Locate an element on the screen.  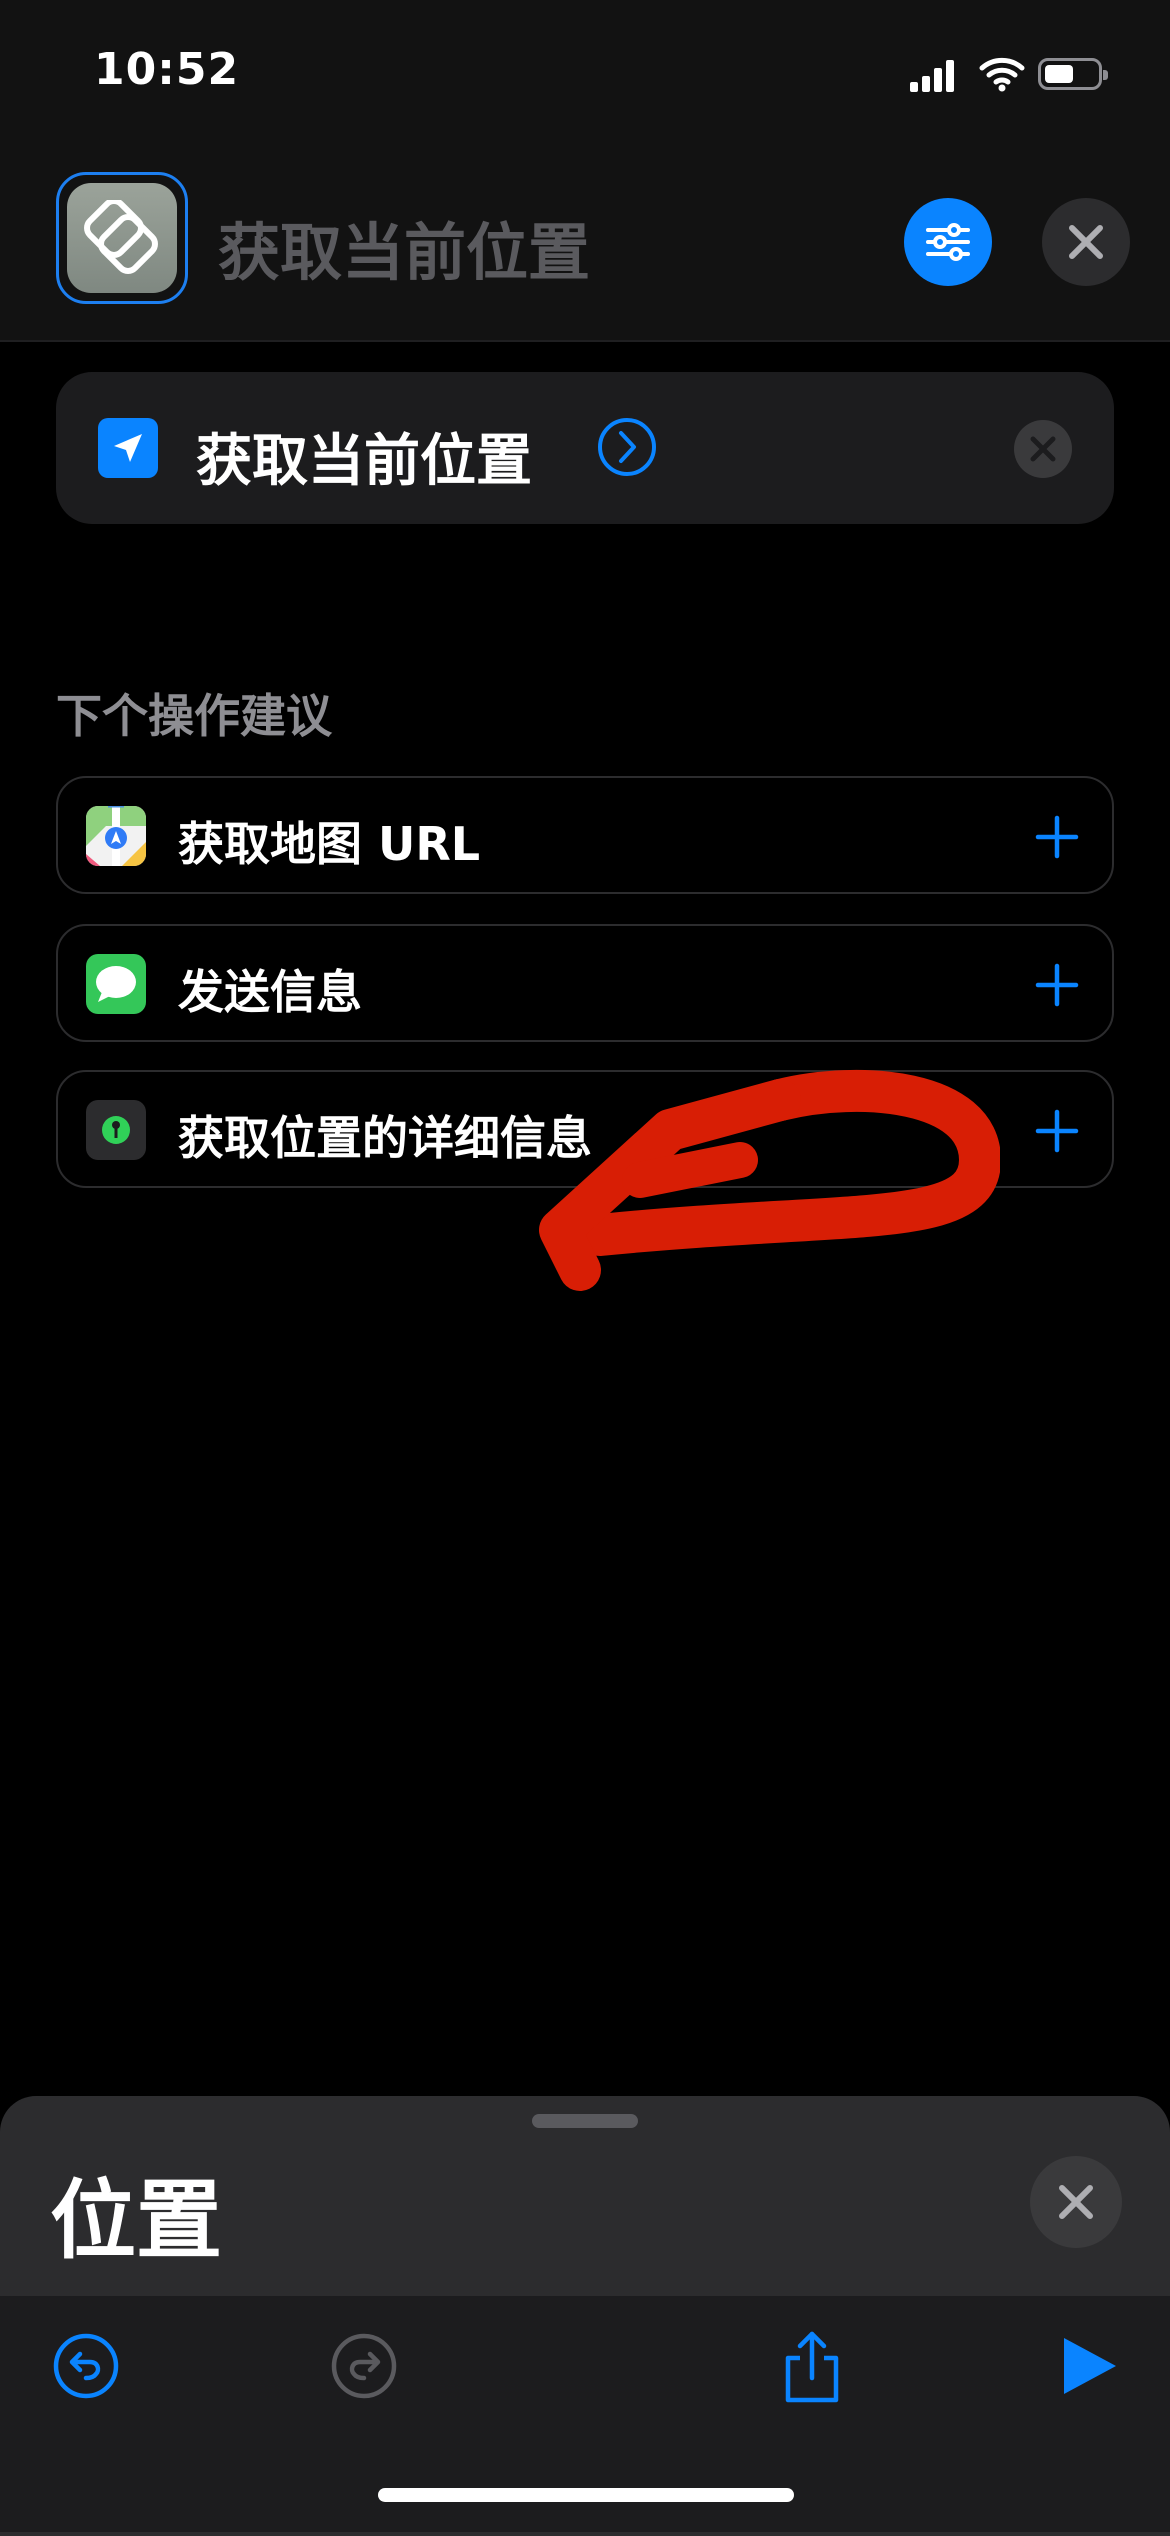
suggestion-label: 发送信息 is located at coordinates (270, 992).